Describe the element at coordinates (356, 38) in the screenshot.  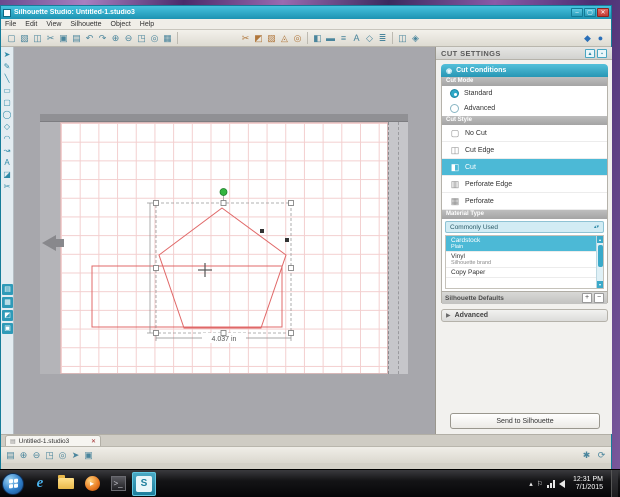
I see `text-style-icon: A` at that location.